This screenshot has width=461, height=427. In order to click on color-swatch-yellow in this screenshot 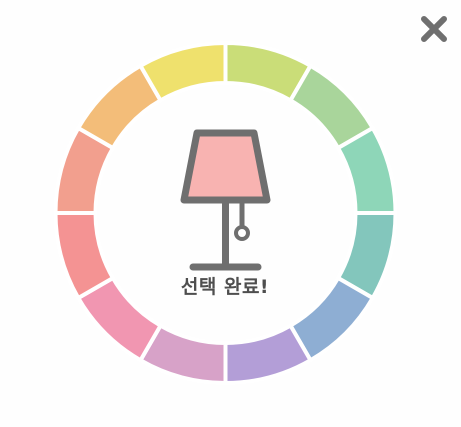, I will do `click(182, 72)`.